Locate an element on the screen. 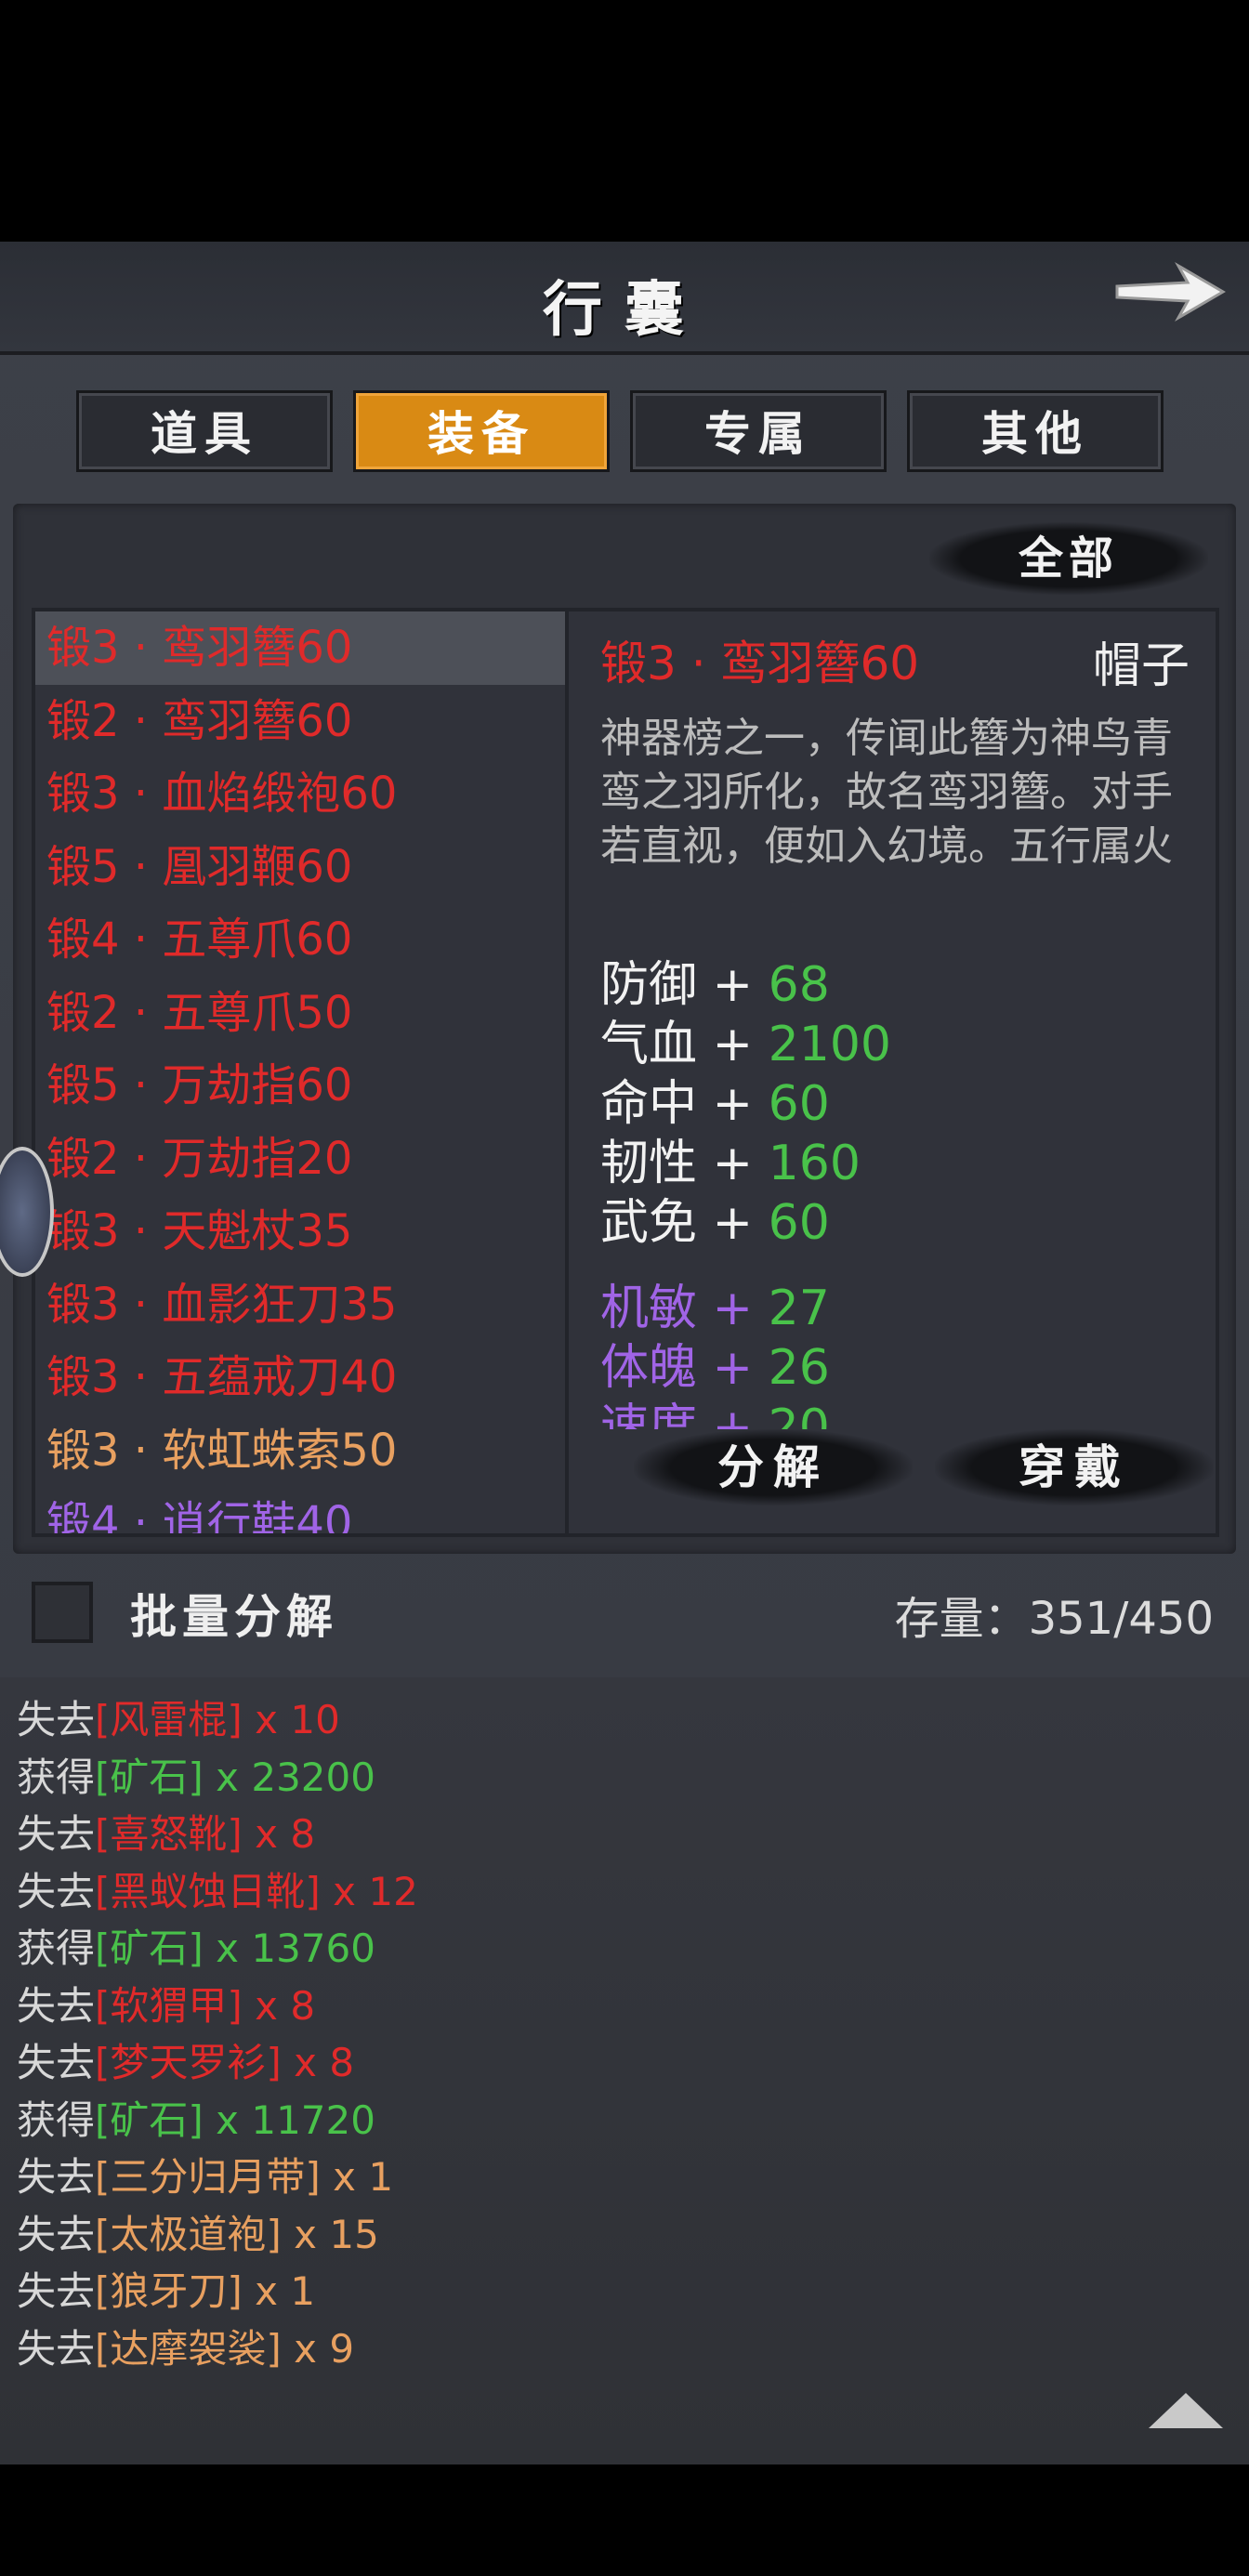 The height and width of the screenshot is (2576, 1249). log-quantity: x 12 is located at coordinates (369, 1891).